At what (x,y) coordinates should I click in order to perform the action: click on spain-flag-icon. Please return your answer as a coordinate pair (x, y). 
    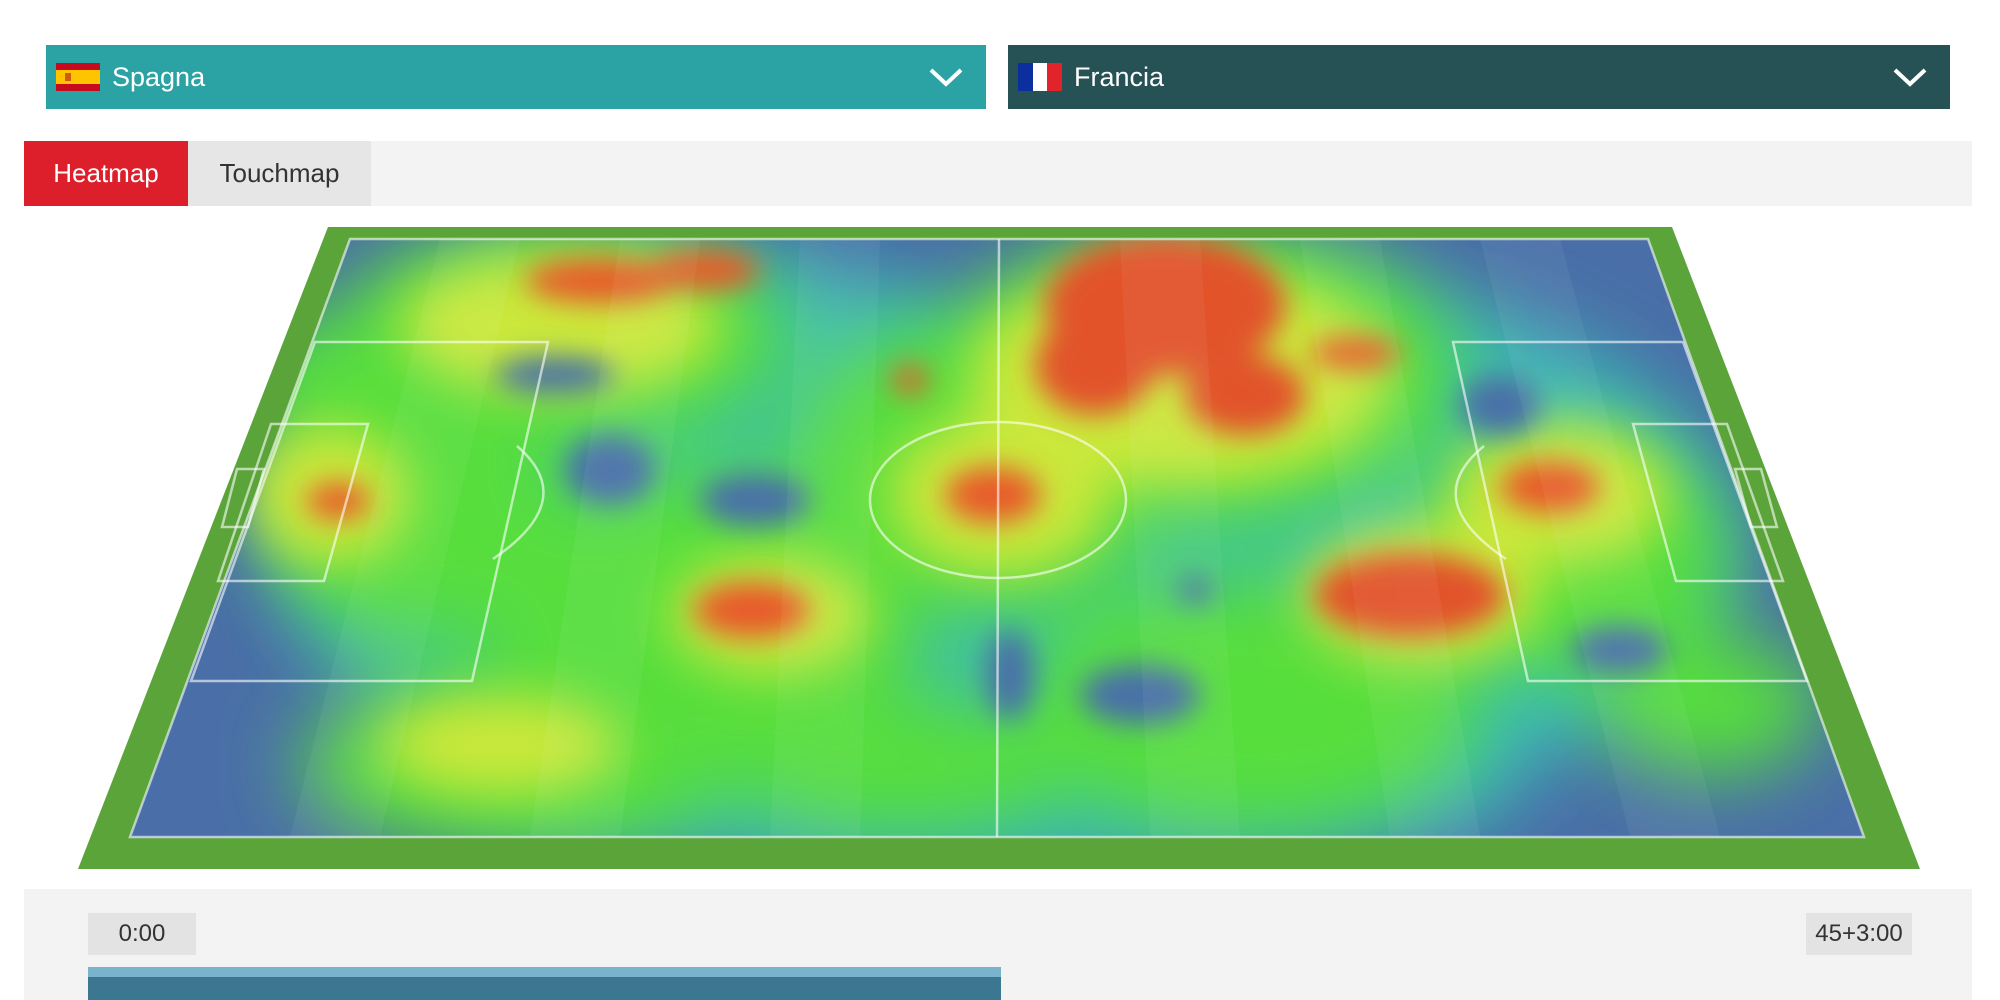
    Looking at the image, I should click on (78, 77).